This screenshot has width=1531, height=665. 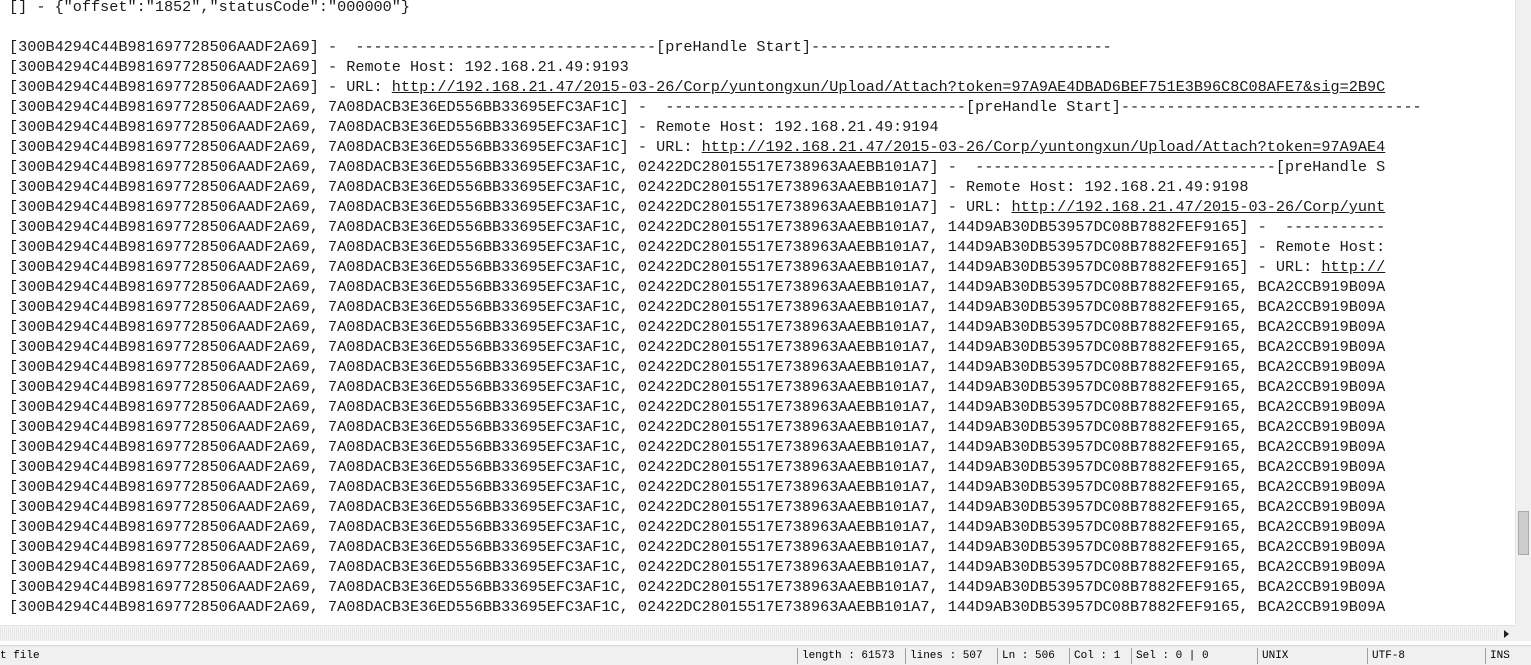 What do you see at coordinates (1033, 656) in the screenshot?
I see `status-ln: Ln : 506` at bounding box center [1033, 656].